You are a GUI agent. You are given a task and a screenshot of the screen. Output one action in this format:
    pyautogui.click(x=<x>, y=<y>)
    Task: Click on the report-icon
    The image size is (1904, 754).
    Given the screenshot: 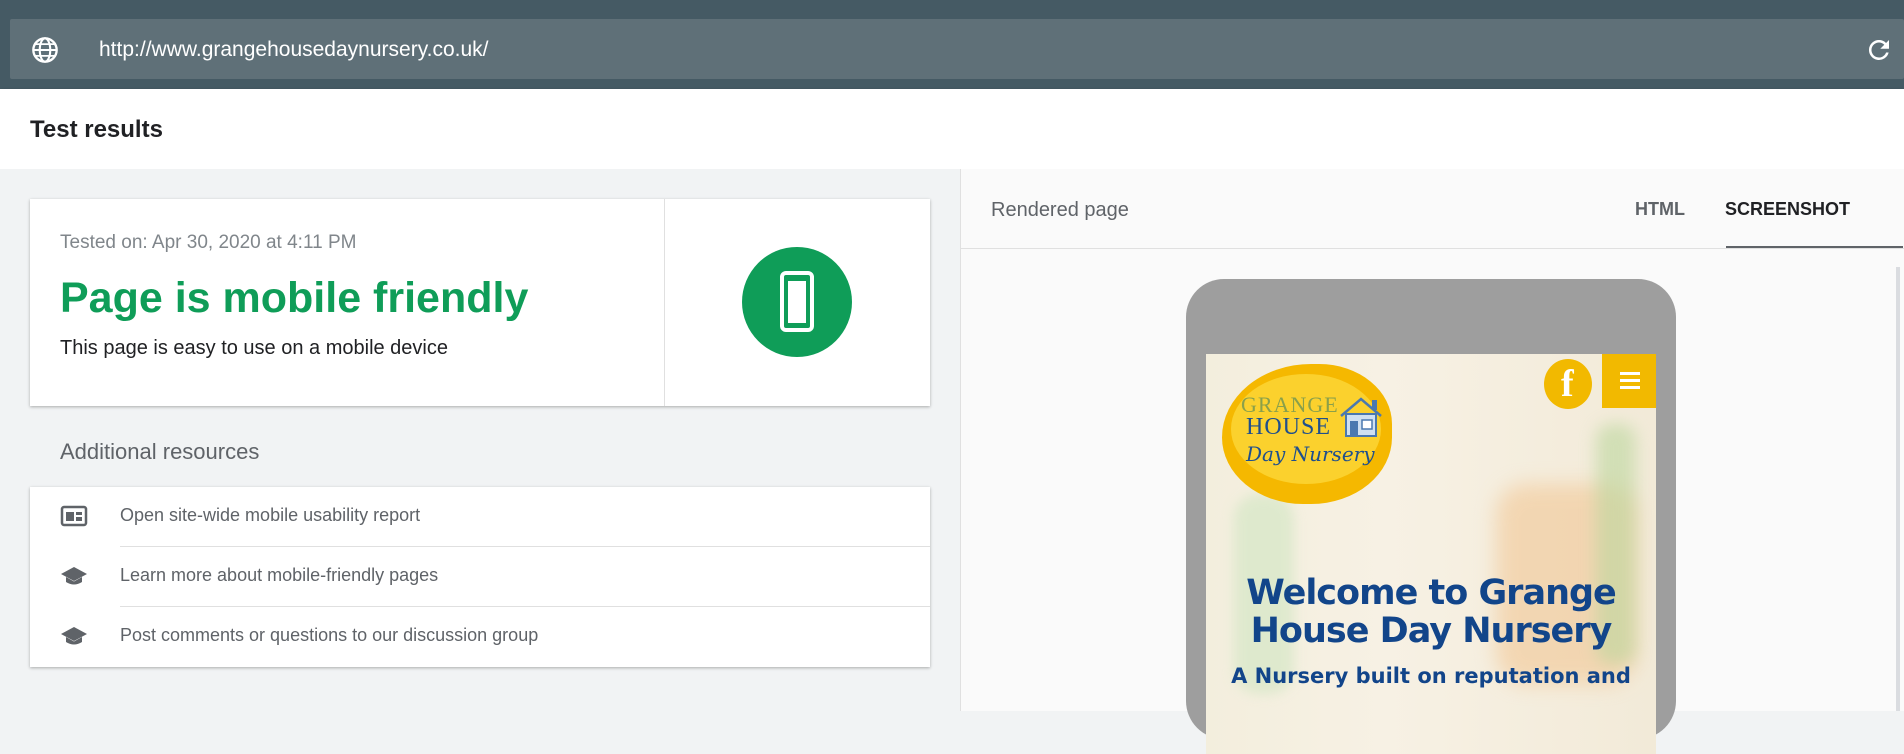 What is the action you would take?
    pyautogui.click(x=74, y=516)
    